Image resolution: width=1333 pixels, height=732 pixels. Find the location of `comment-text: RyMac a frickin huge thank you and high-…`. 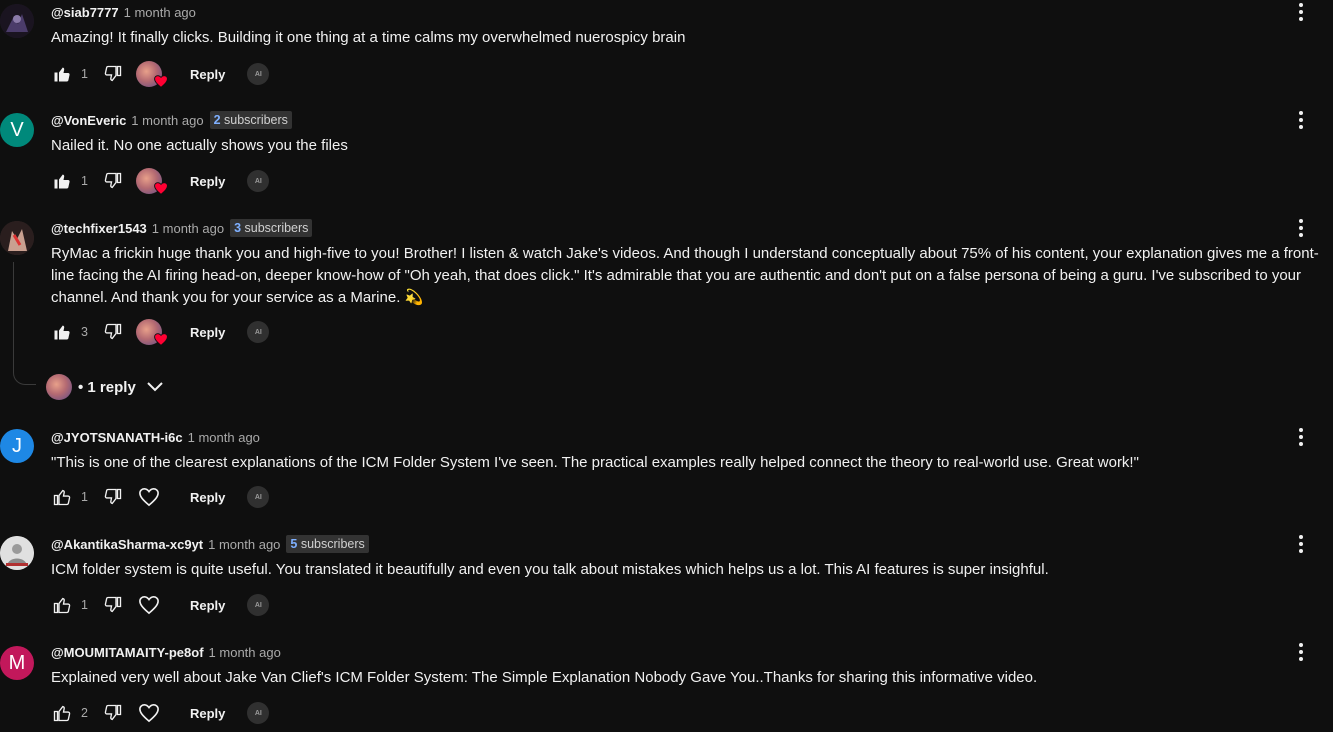

comment-text: RyMac a frickin huge thank you and high-… is located at coordinates (685, 275).